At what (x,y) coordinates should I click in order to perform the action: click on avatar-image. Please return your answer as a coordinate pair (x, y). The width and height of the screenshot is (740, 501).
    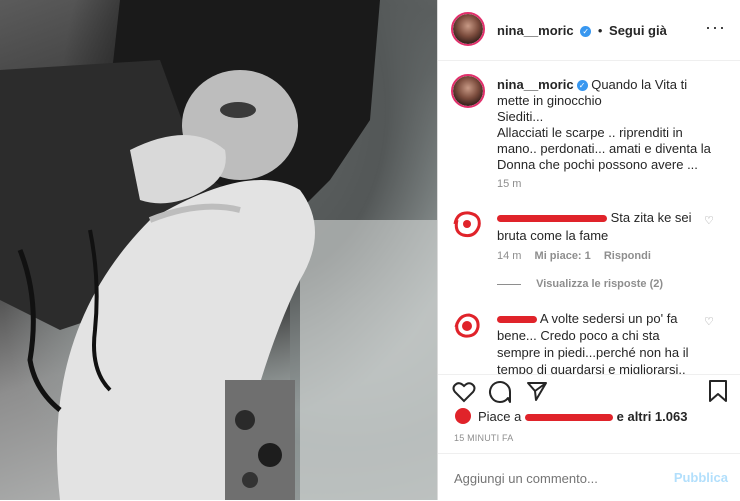
    Looking at the image, I should click on (468, 29).